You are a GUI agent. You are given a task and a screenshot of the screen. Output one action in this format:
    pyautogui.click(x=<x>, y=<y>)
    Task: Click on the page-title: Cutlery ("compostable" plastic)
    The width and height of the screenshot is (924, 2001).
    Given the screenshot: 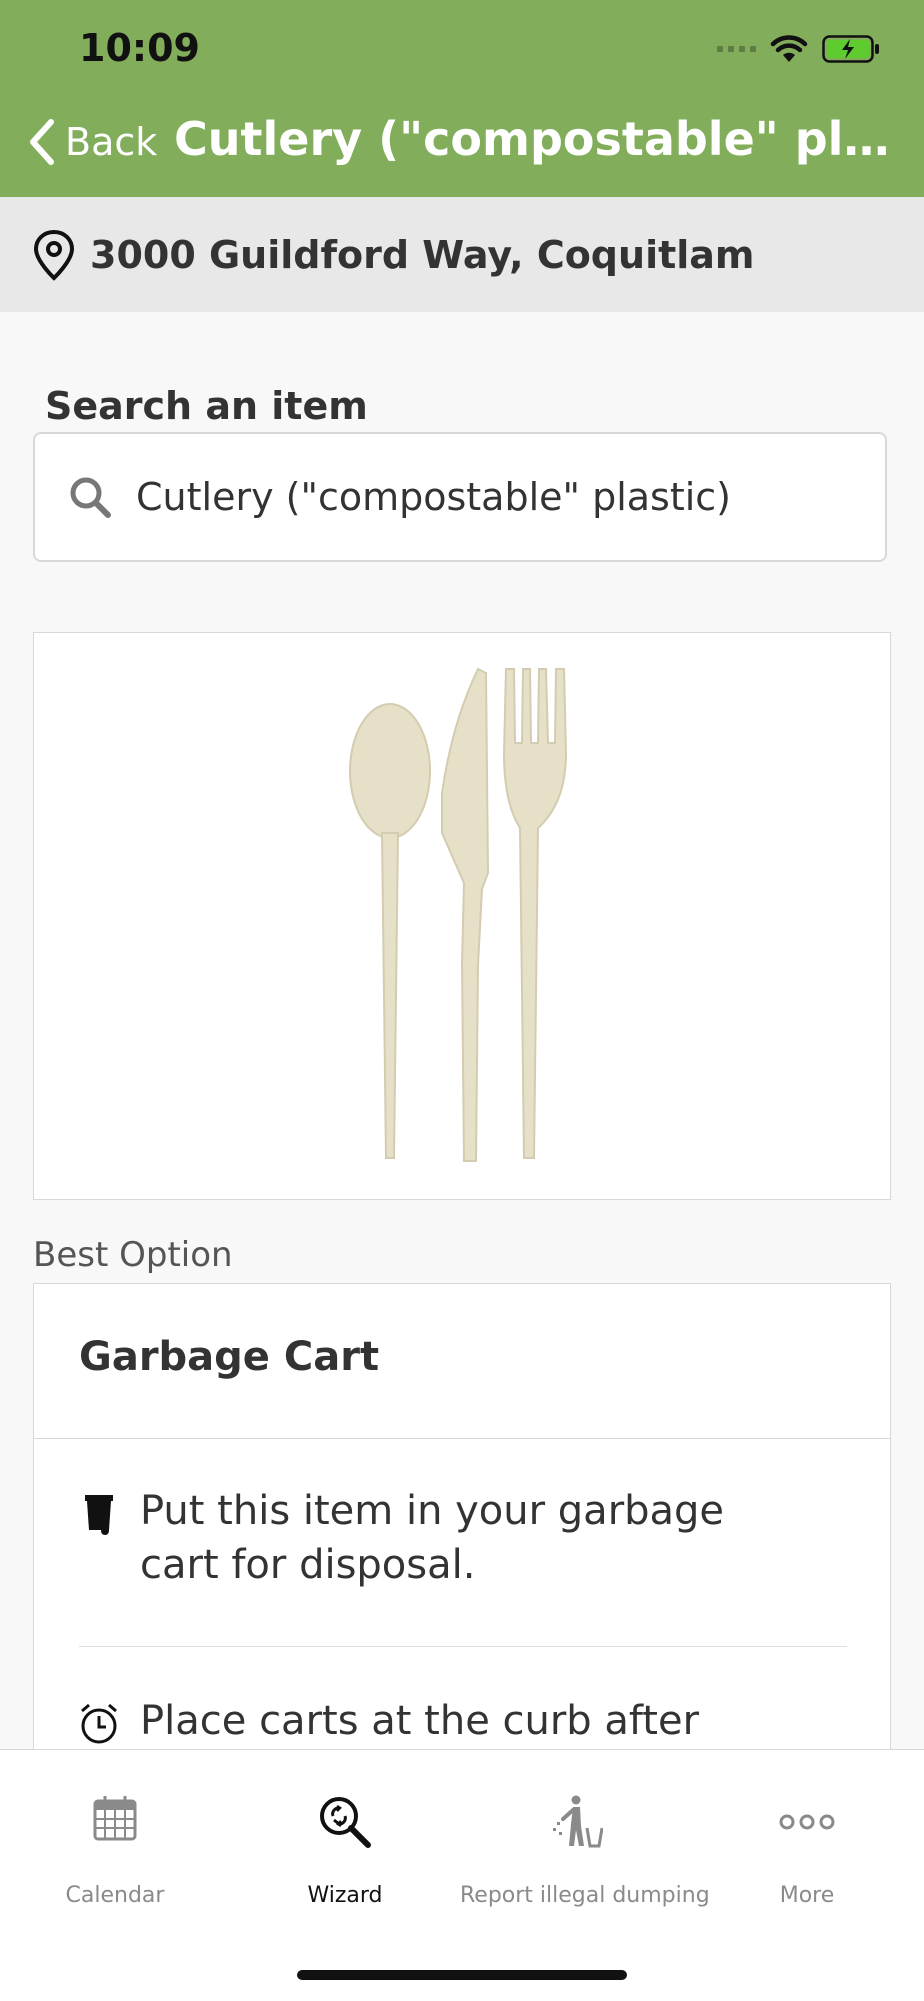 What is the action you would take?
    pyautogui.click(x=534, y=139)
    